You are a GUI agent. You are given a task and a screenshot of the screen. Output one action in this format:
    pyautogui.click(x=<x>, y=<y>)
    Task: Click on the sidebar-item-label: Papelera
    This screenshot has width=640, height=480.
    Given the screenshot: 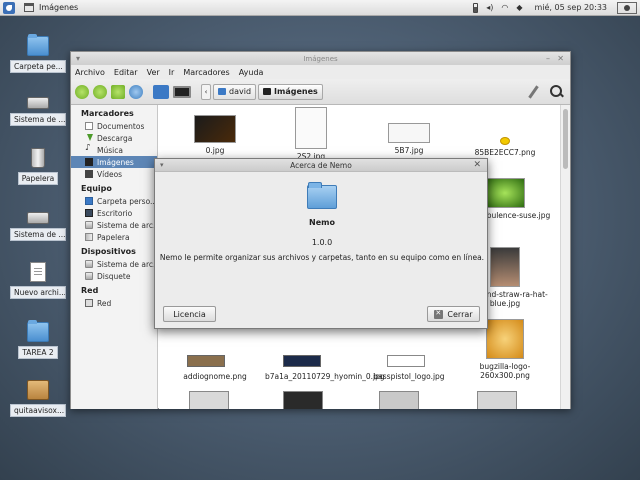 What is the action you would take?
    pyautogui.click(x=113, y=237)
    